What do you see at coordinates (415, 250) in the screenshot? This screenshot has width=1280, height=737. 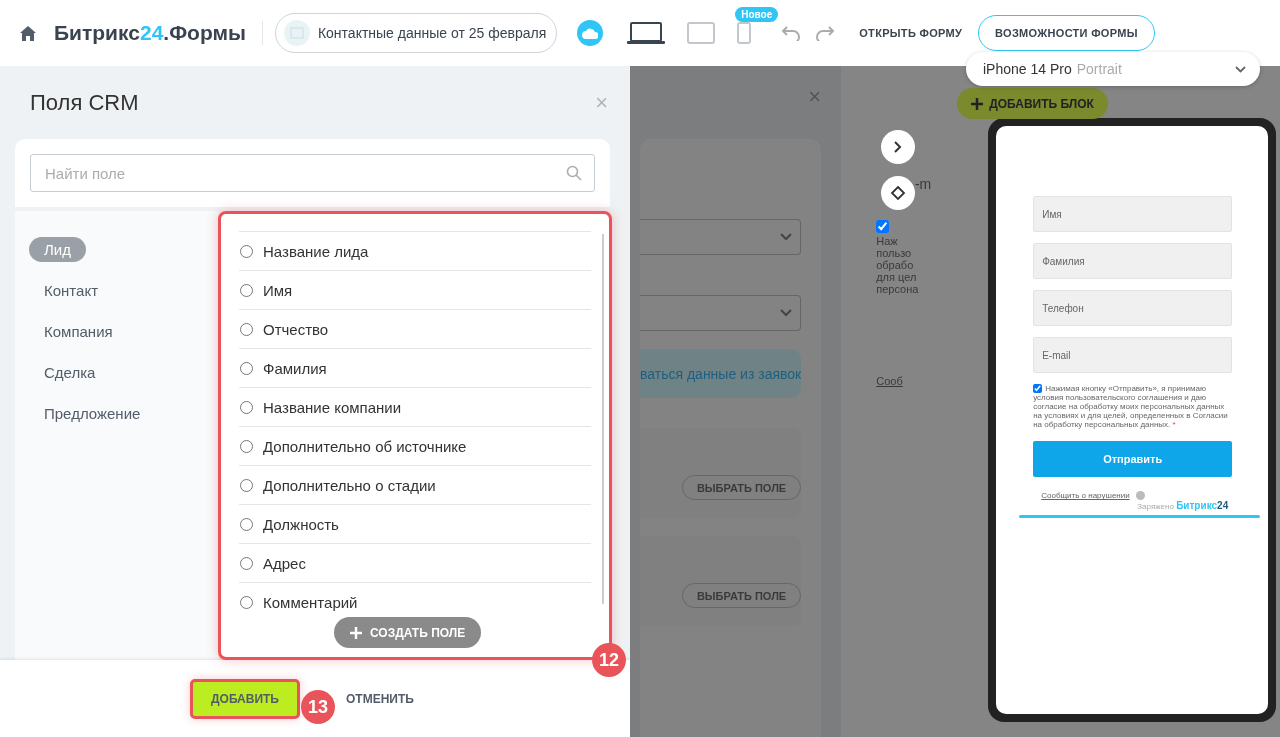 I see `field-option: Название лида` at bounding box center [415, 250].